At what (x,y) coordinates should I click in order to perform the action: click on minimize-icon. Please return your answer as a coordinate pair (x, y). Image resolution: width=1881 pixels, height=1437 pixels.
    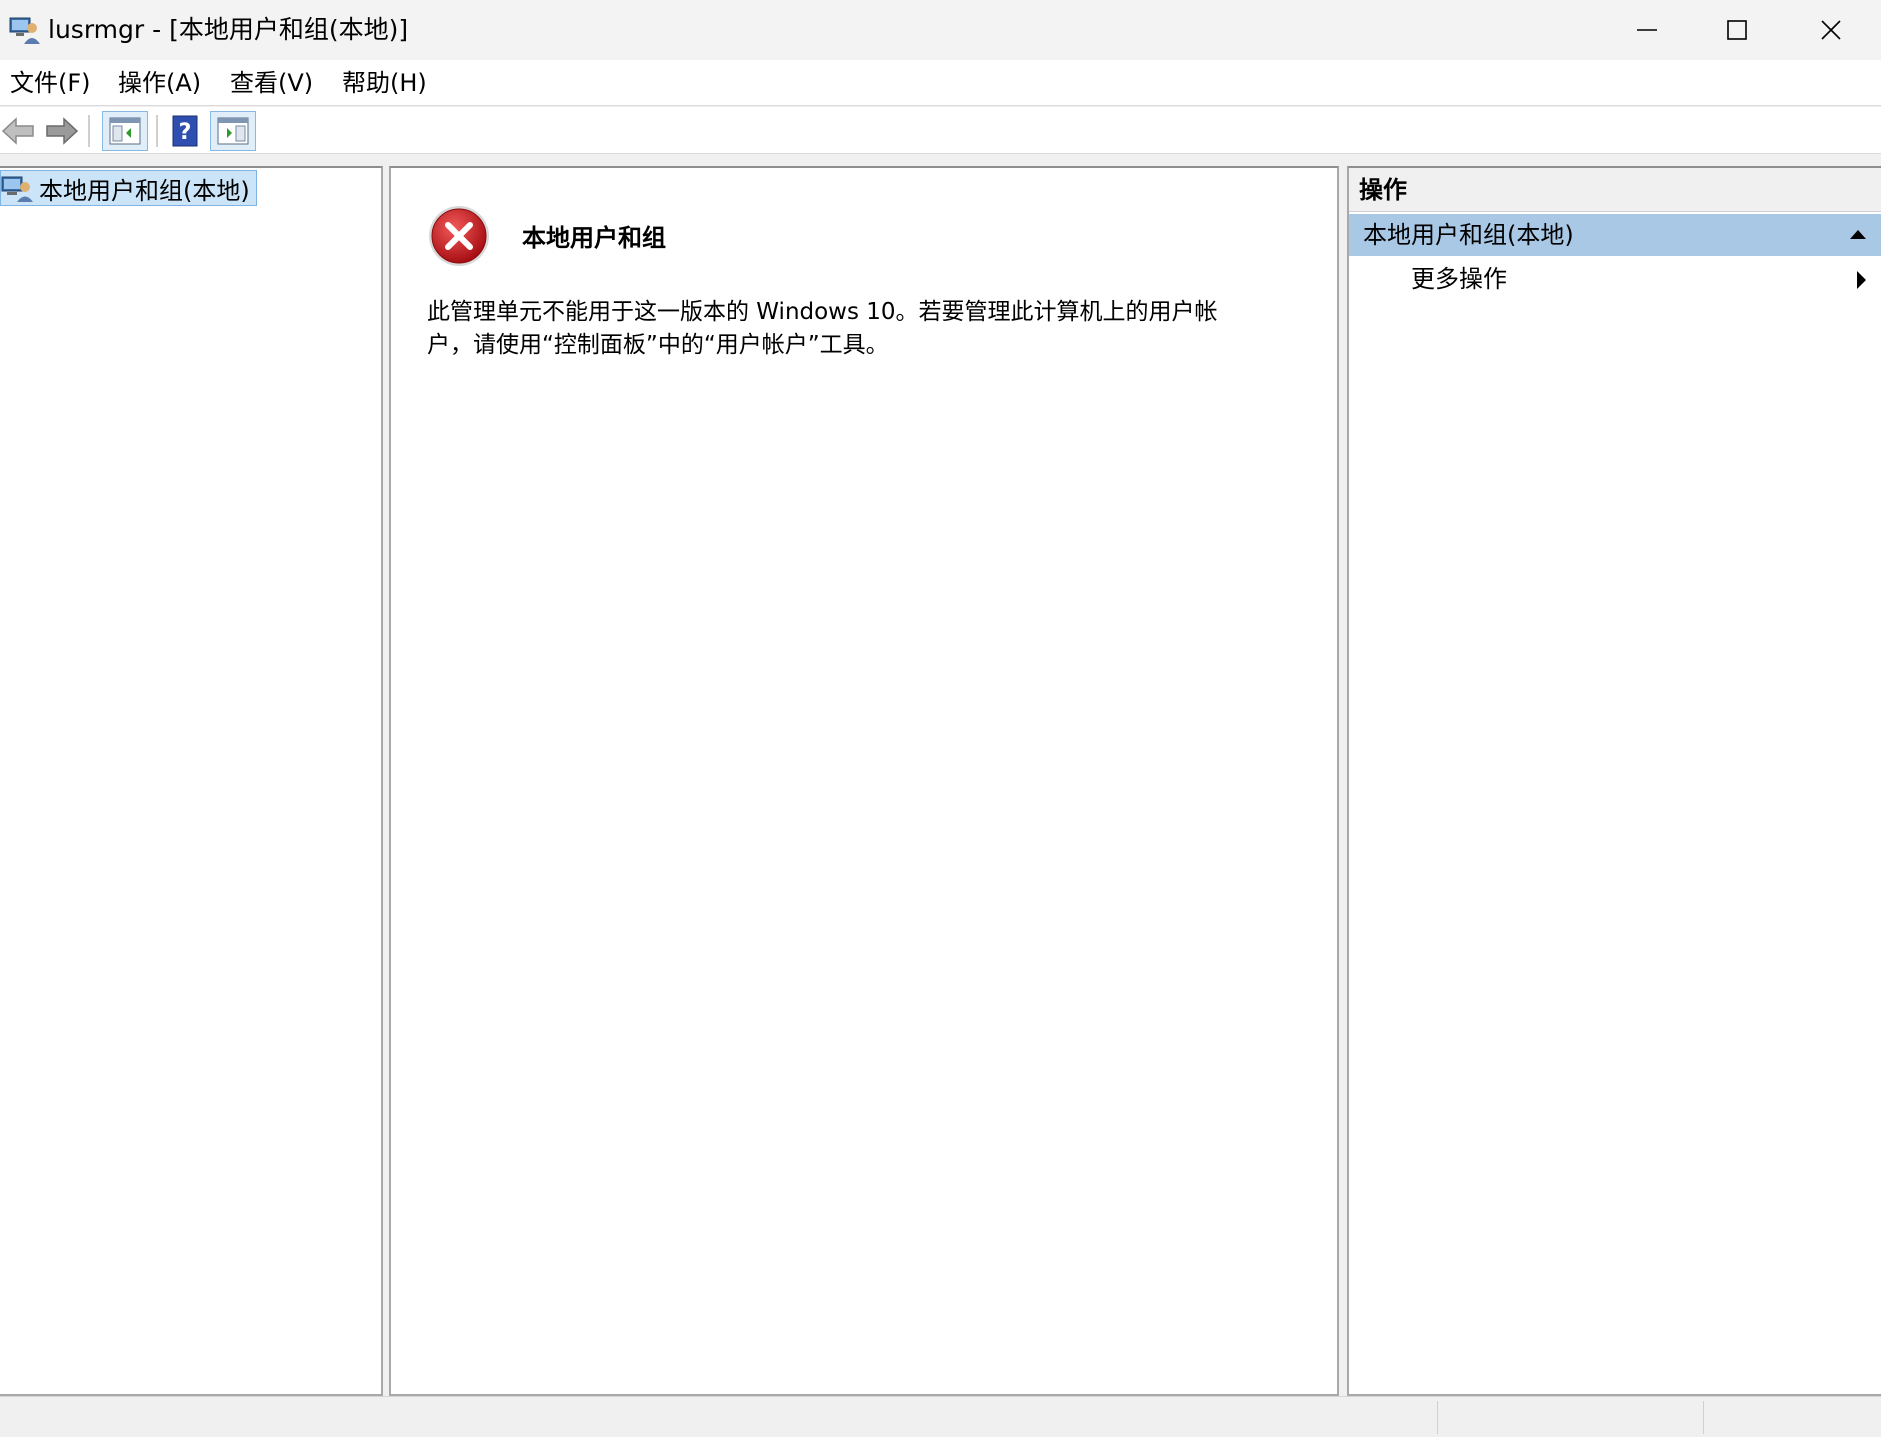
    Looking at the image, I should click on (1647, 30).